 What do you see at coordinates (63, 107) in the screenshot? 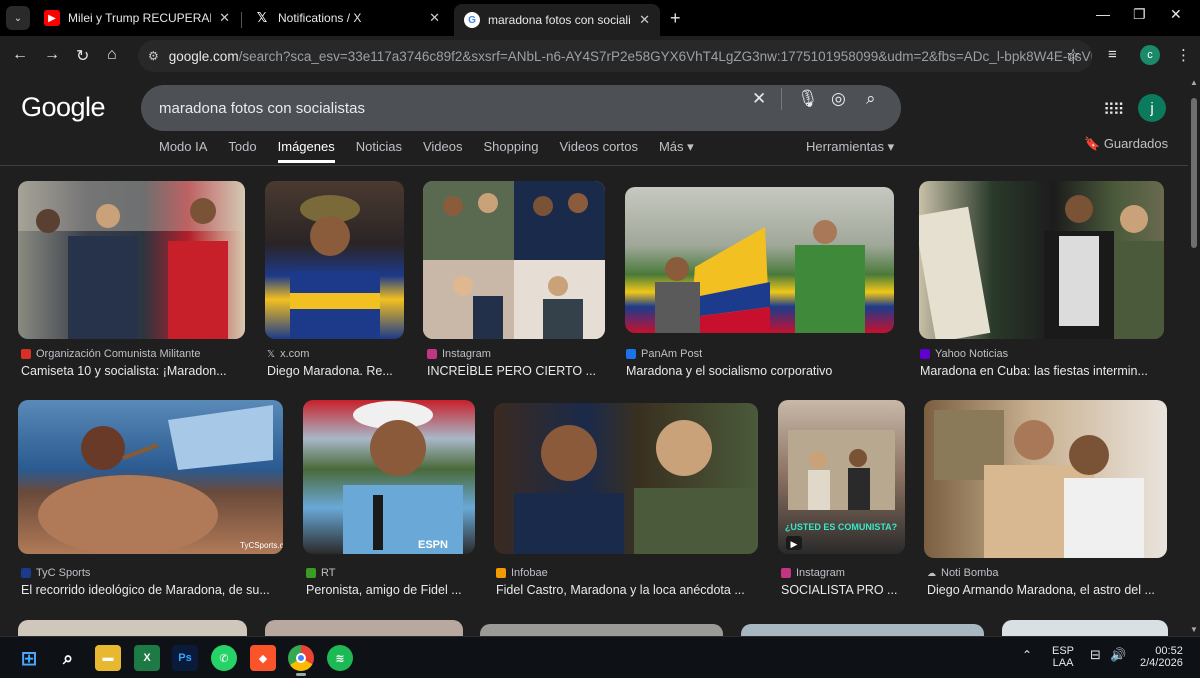
I see `google-logo: Google` at bounding box center [63, 107].